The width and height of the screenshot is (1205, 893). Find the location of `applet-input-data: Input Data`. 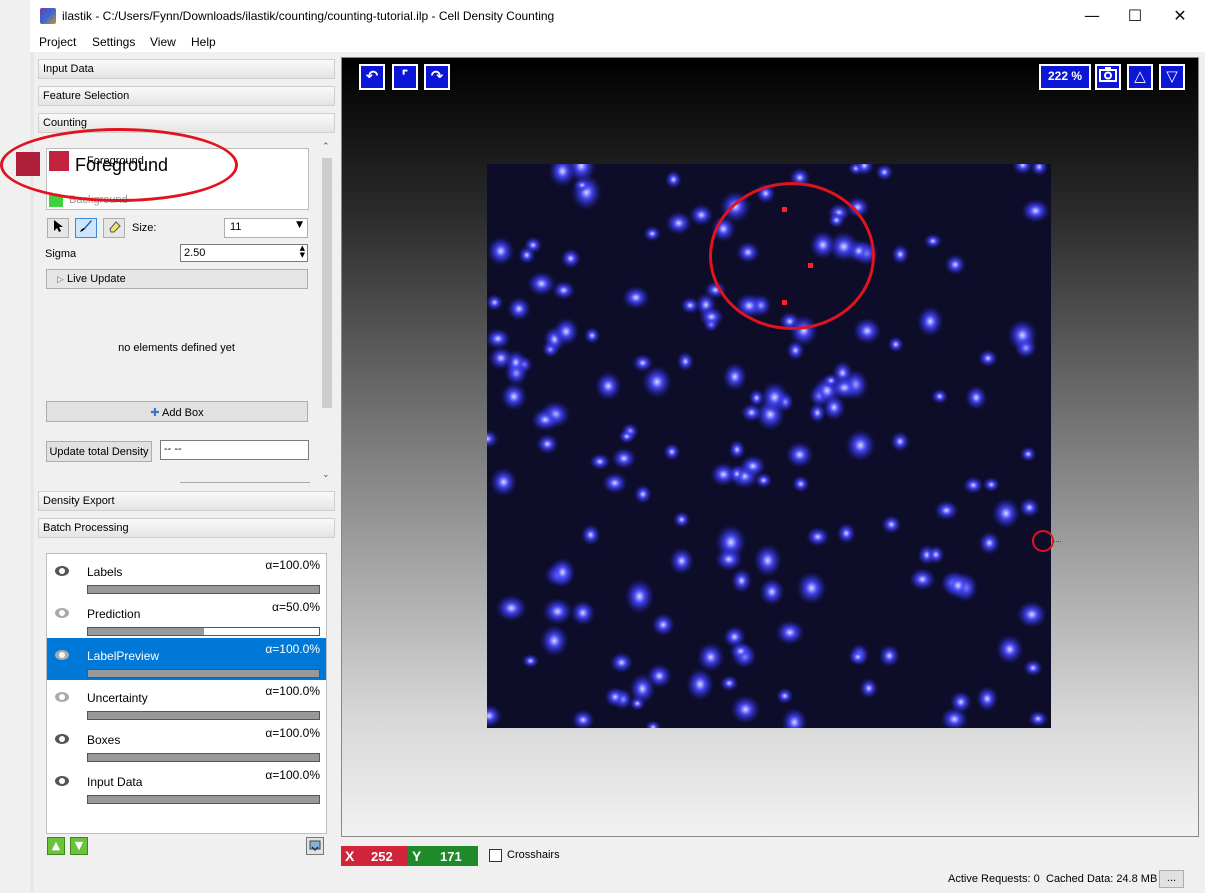

applet-input-data: Input Data is located at coordinates (186, 69).